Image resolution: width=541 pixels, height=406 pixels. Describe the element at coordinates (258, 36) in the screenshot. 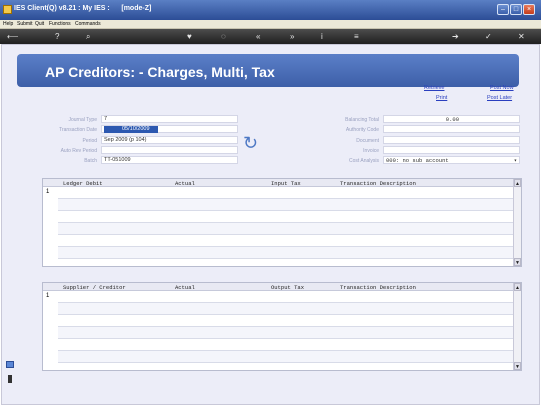

I see `first-icon: «` at that location.